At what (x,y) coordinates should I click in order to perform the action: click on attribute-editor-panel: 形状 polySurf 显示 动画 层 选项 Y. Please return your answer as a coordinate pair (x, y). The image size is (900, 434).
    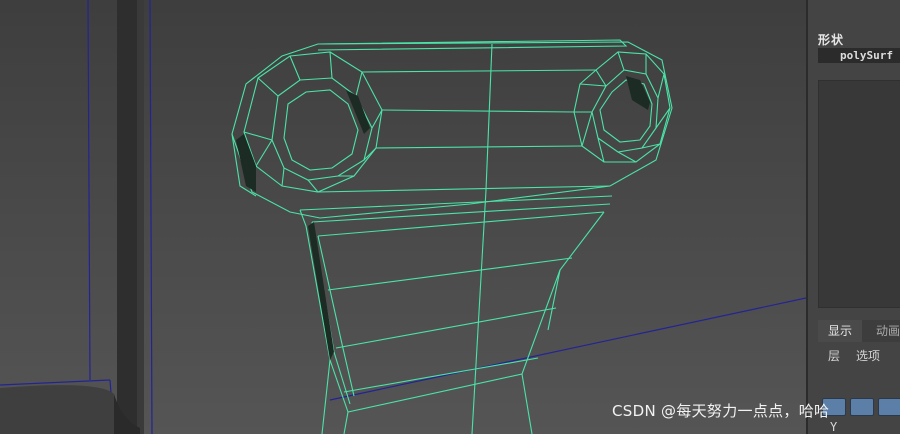
    Looking at the image, I should click on (853, 217).